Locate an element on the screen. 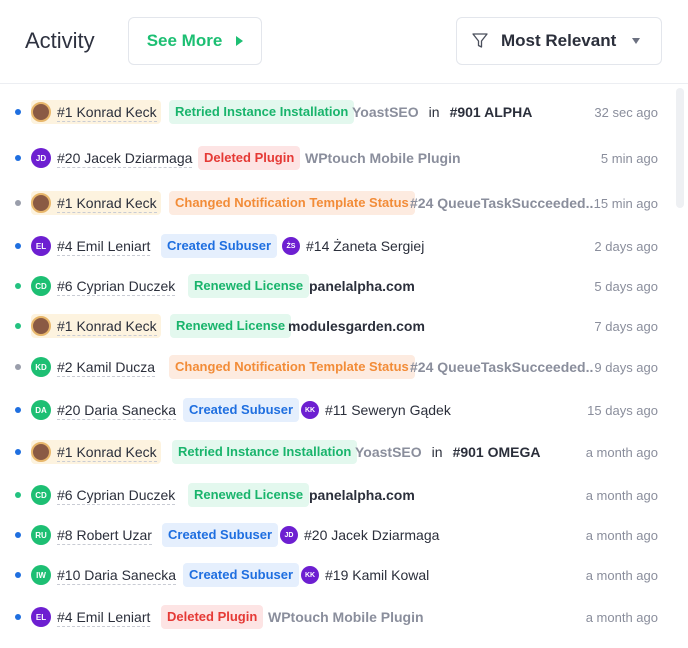  user-link: #10 Daria Sanecka is located at coordinates (117, 575).